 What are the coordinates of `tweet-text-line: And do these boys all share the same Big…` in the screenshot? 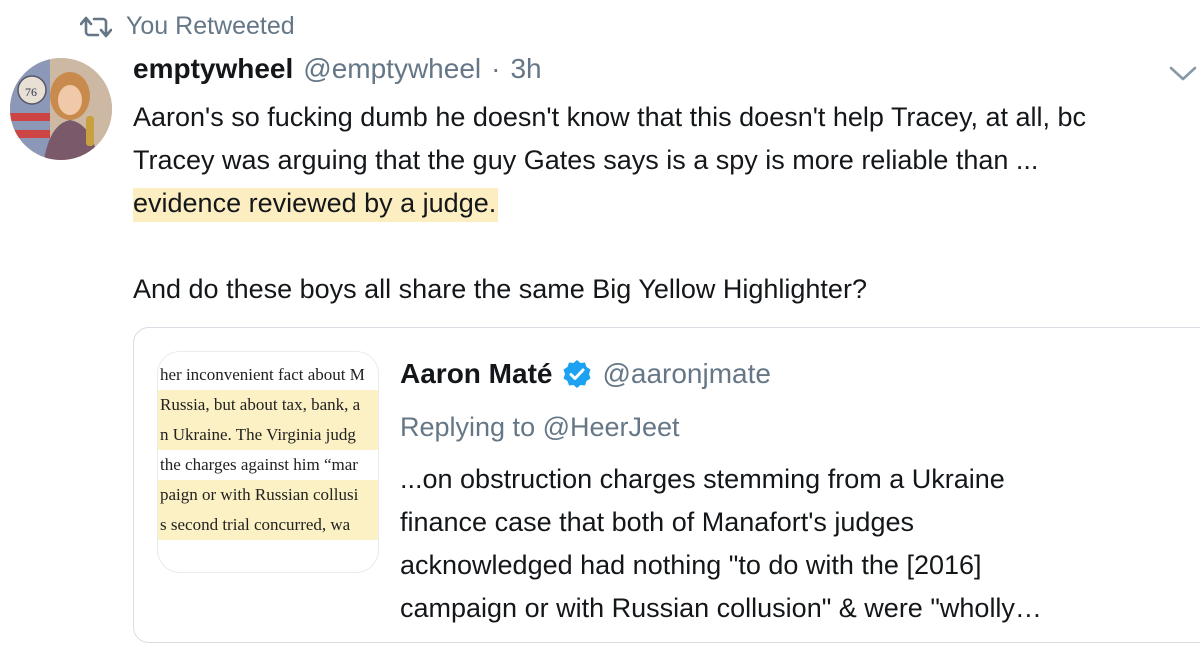 It's located at (500, 289).